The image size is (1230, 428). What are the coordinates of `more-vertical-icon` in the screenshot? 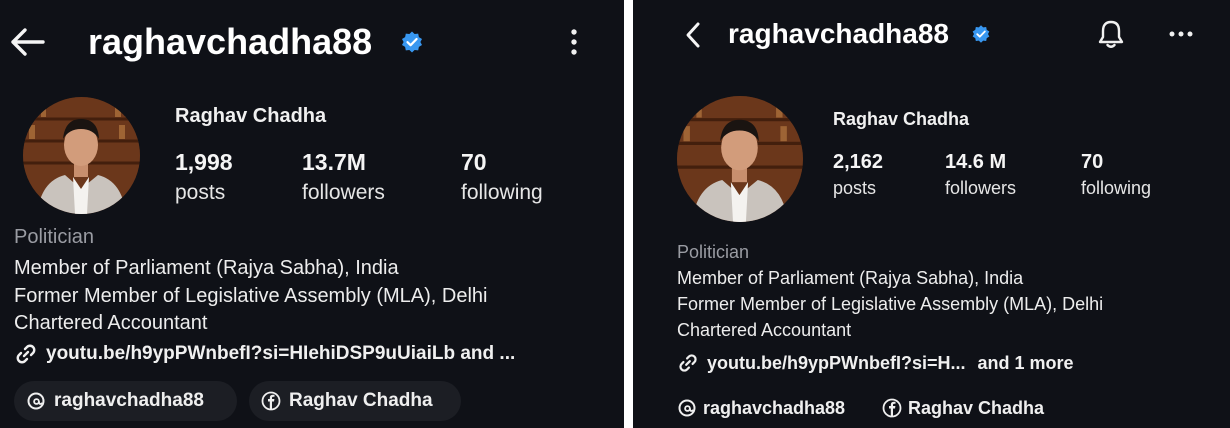 It's located at (574, 42).